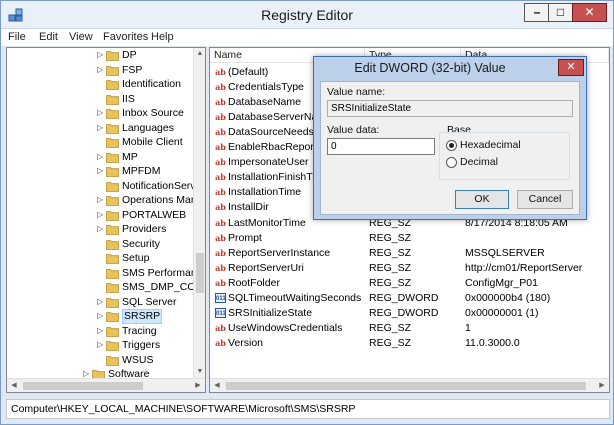 This screenshot has width=614, height=425. What do you see at coordinates (409, 328) in the screenshot?
I see `registry-value-row: ab UseWindowsCredentials REG_SZ 1` at bounding box center [409, 328].